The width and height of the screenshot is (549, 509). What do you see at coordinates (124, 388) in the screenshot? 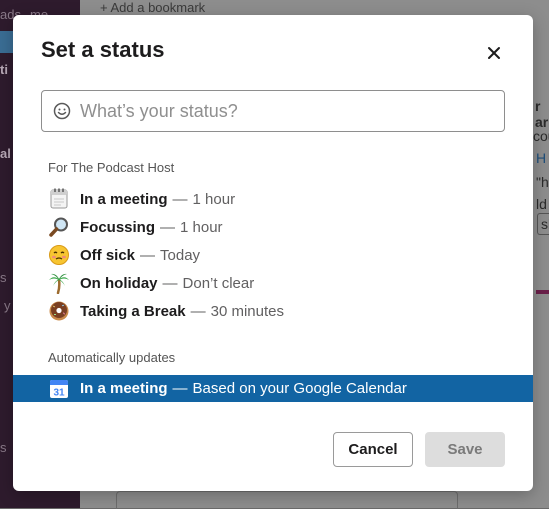
I see `auto-status-label: In a meeting` at bounding box center [124, 388].